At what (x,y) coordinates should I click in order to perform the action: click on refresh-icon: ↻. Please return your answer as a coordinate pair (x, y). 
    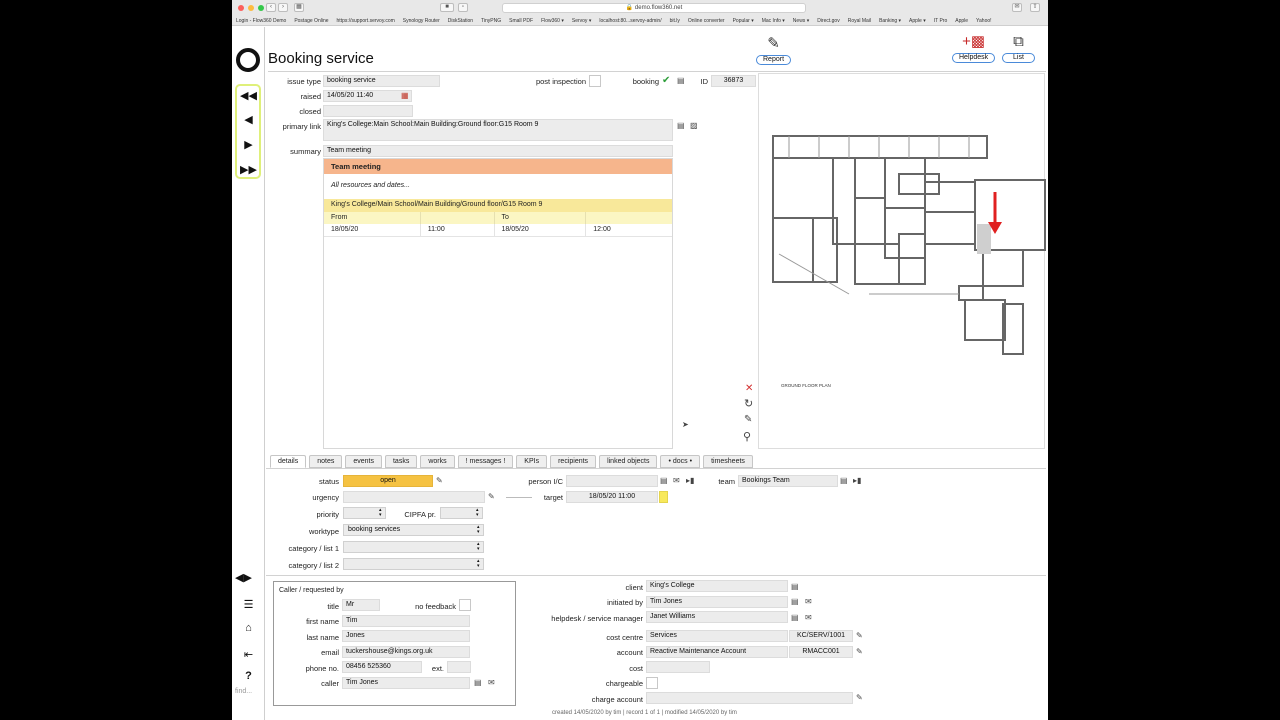
    Looking at the image, I should click on (748, 404).